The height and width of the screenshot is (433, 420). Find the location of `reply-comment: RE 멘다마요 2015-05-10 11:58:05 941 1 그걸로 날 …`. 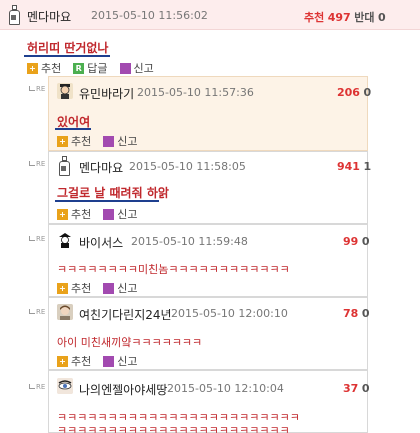

reply-comment: RE 멘다마요 2015-05-10 11:58:05 941 1 그걸로 날 … is located at coordinates (200, 187).